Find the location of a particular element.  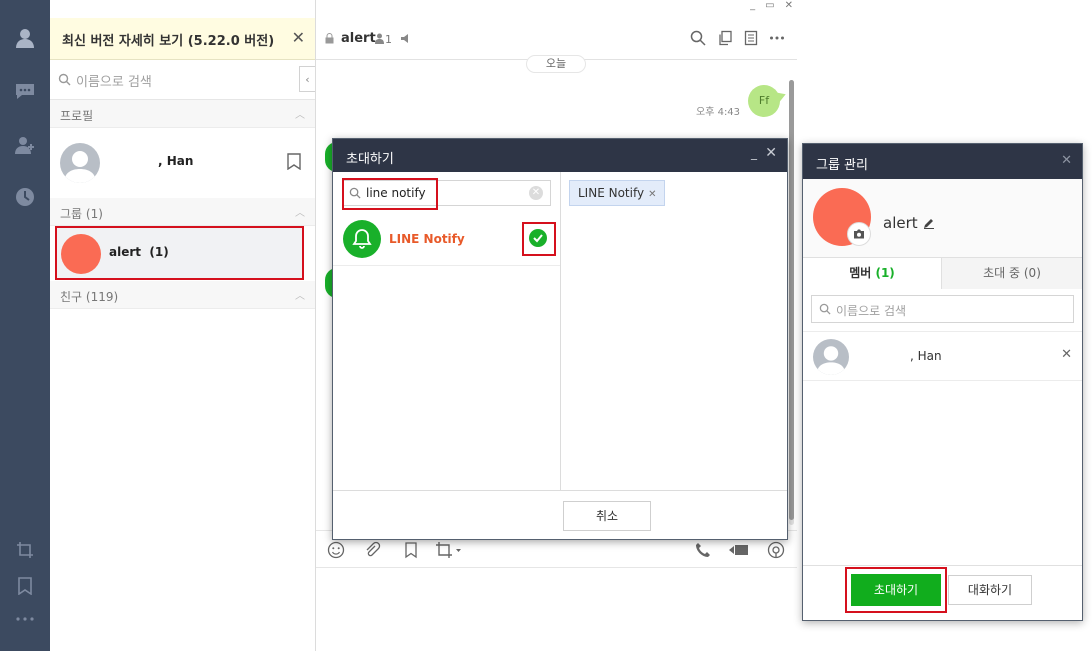

clear-search-button: ✕ is located at coordinates (536, 193).